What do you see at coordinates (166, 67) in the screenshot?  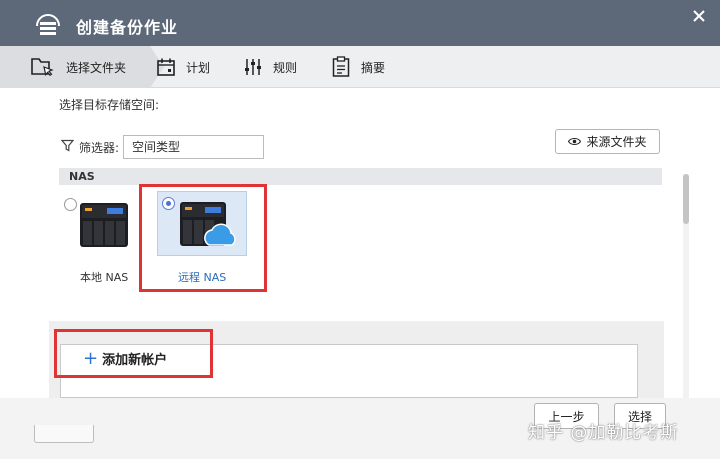 I see `calendar-icon` at bounding box center [166, 67].